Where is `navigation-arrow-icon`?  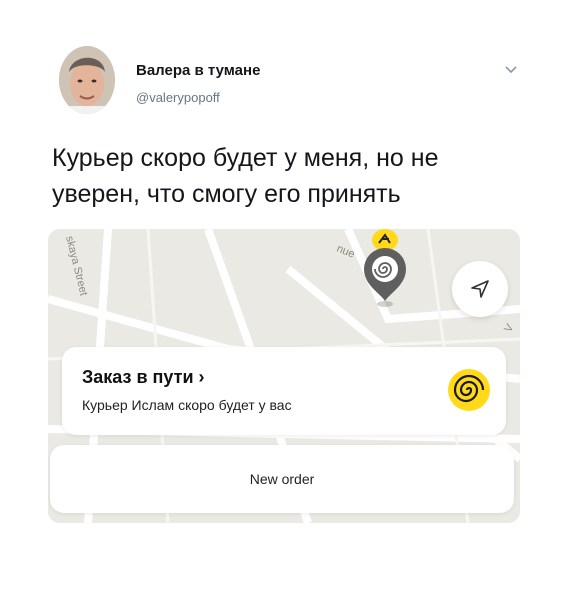
navigation-arrow-icon is located at coordinates (480, 289).